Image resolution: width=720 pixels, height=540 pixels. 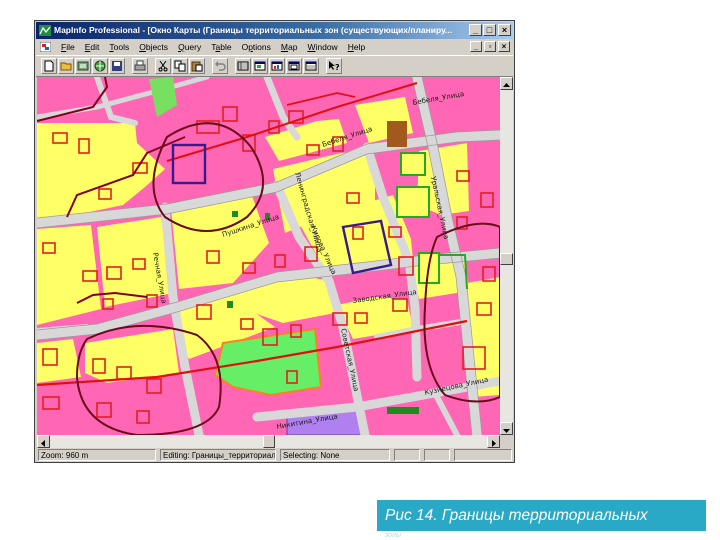 I want to click on open-workspace-button, so click(x=100, y=66).